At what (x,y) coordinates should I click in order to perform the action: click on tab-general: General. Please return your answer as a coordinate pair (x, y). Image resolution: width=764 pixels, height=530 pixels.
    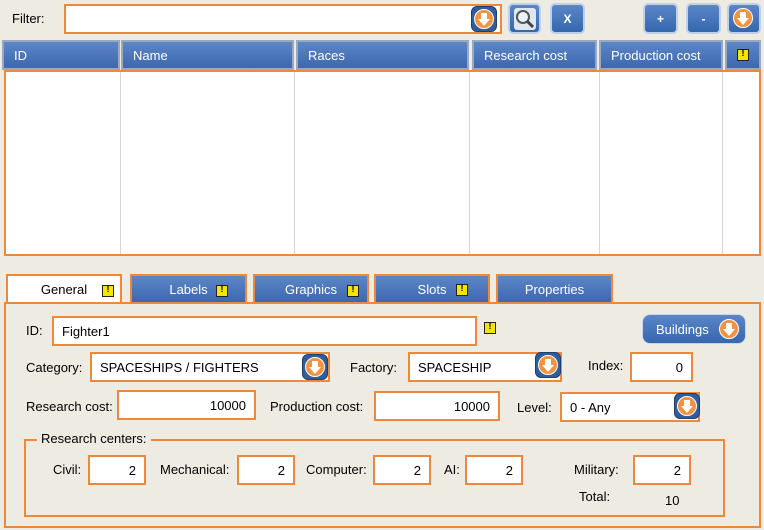
    Looking at the image, I should click on (64, 289).